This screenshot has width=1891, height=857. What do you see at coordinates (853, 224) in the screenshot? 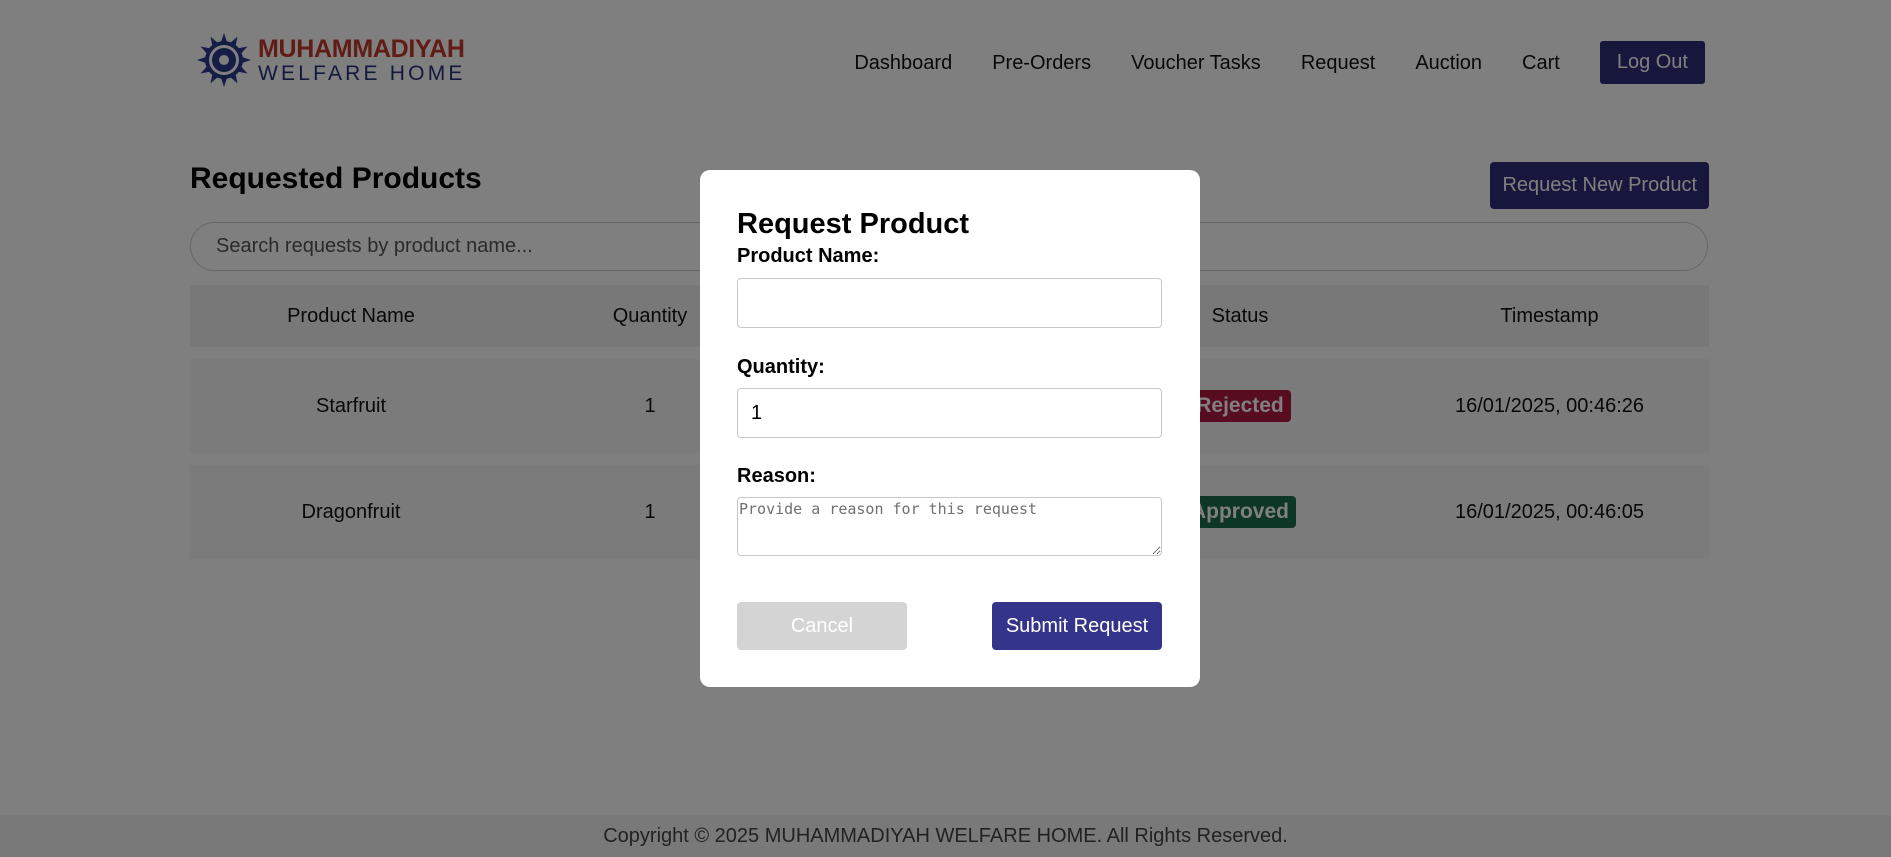
I see `modal-title: Request Product` at bounding box center [853, 224].